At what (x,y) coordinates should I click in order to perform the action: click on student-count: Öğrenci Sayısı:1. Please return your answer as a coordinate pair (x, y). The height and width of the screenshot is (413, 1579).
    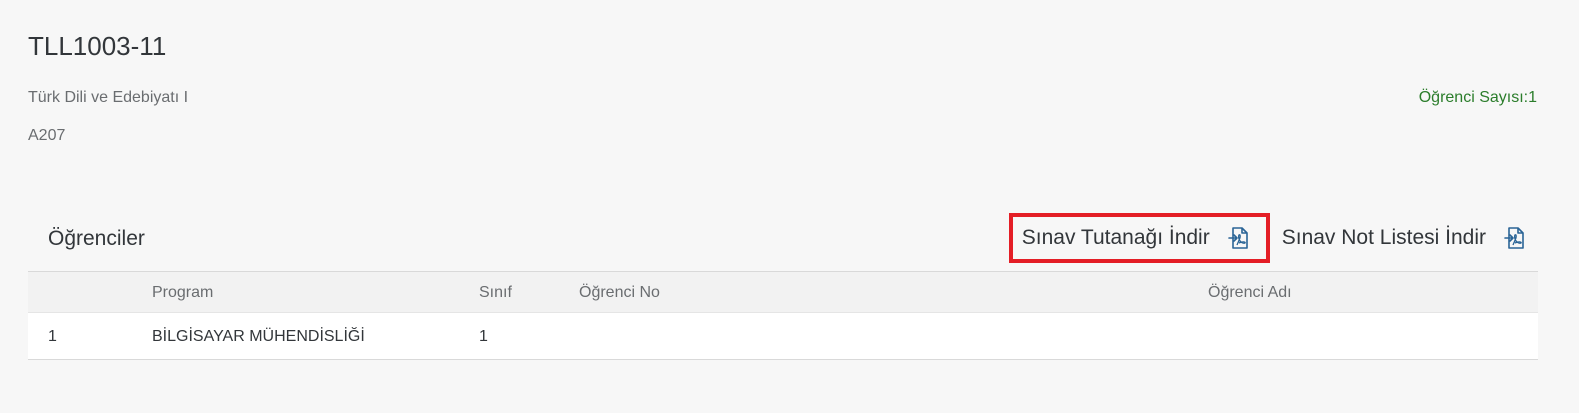
    Looking at the image, I should click on (1477, 97).